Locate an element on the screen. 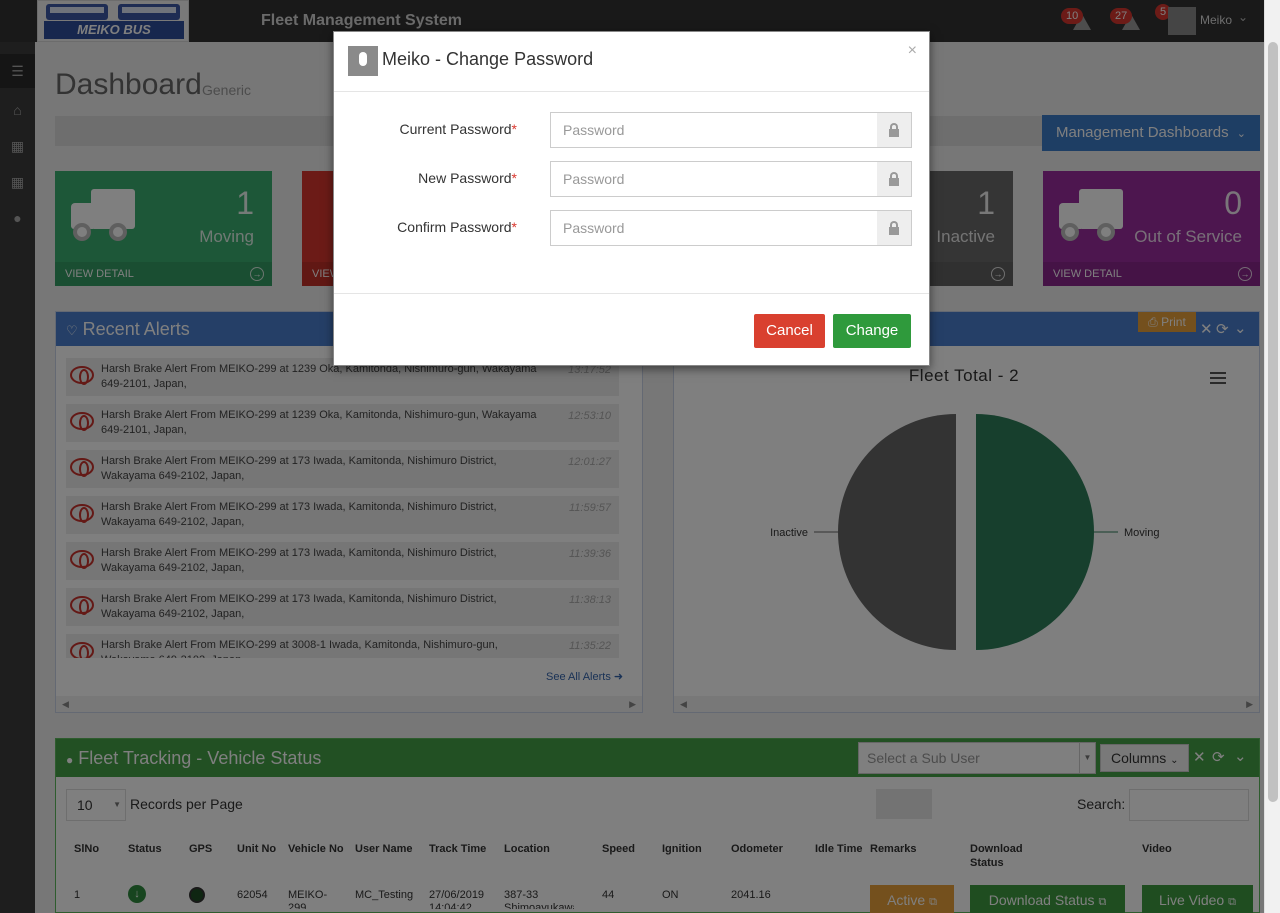  close-icon: × is located at coordinates (912, 51).